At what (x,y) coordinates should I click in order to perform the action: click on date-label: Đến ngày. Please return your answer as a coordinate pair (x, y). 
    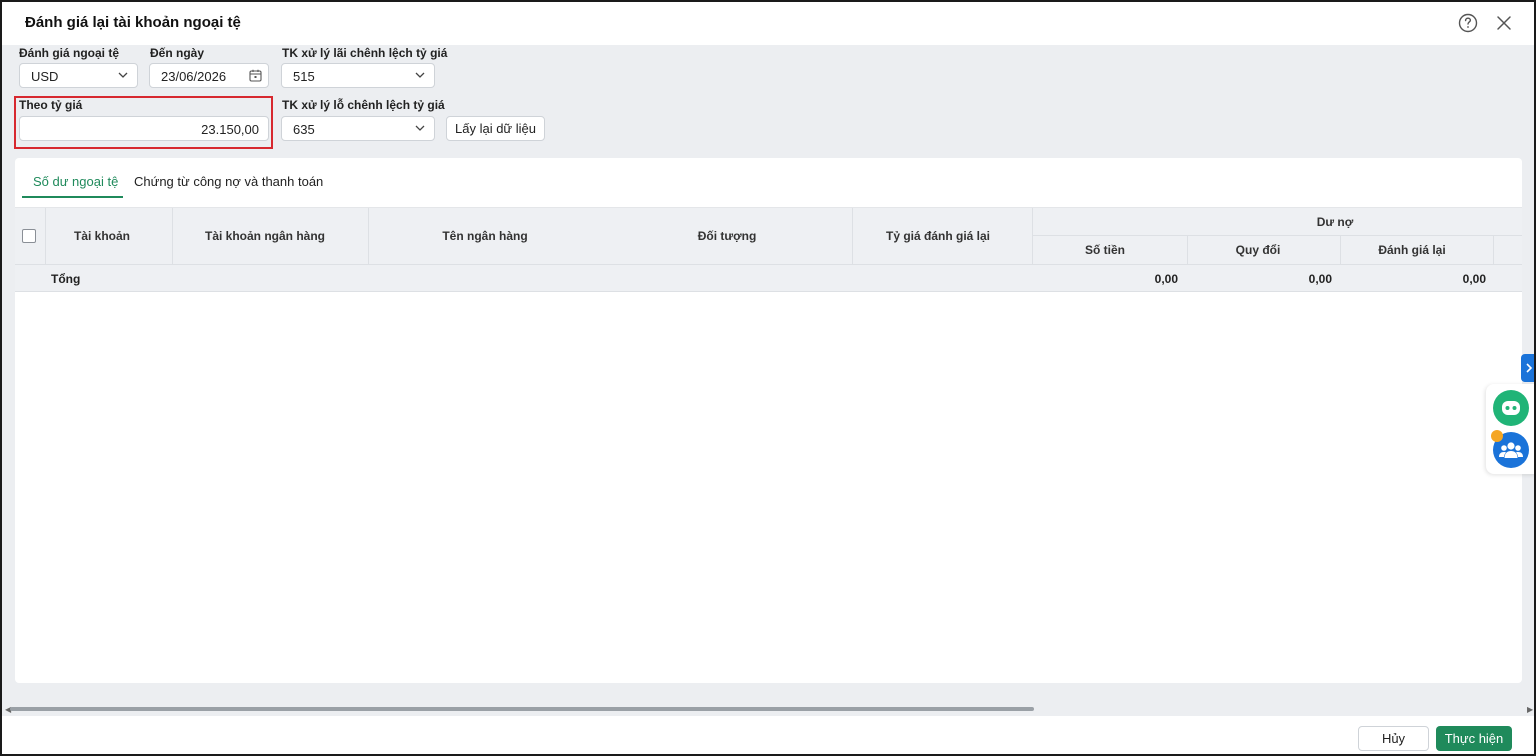
    Looking at the image, I should click on (177, 53).